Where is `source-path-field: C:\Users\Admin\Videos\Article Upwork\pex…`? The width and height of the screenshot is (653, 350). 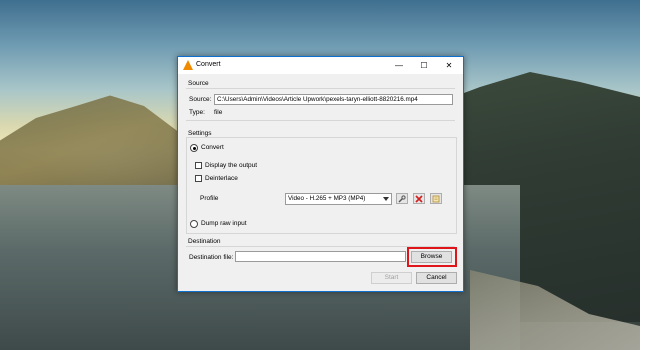
source-path-field: C:\Users\Admin\Videos\Article Upwork\pex… is located at coordinates (333, 99).